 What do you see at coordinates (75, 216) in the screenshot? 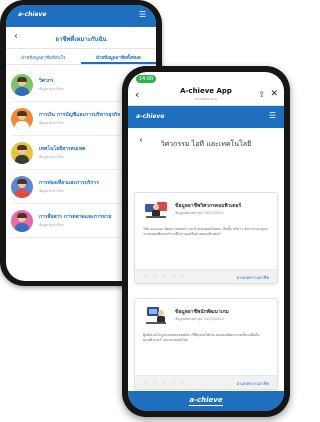
I see `list-item-title: การสื่อสาร การตลาดและการขาย` at bounding box center [75, 216].